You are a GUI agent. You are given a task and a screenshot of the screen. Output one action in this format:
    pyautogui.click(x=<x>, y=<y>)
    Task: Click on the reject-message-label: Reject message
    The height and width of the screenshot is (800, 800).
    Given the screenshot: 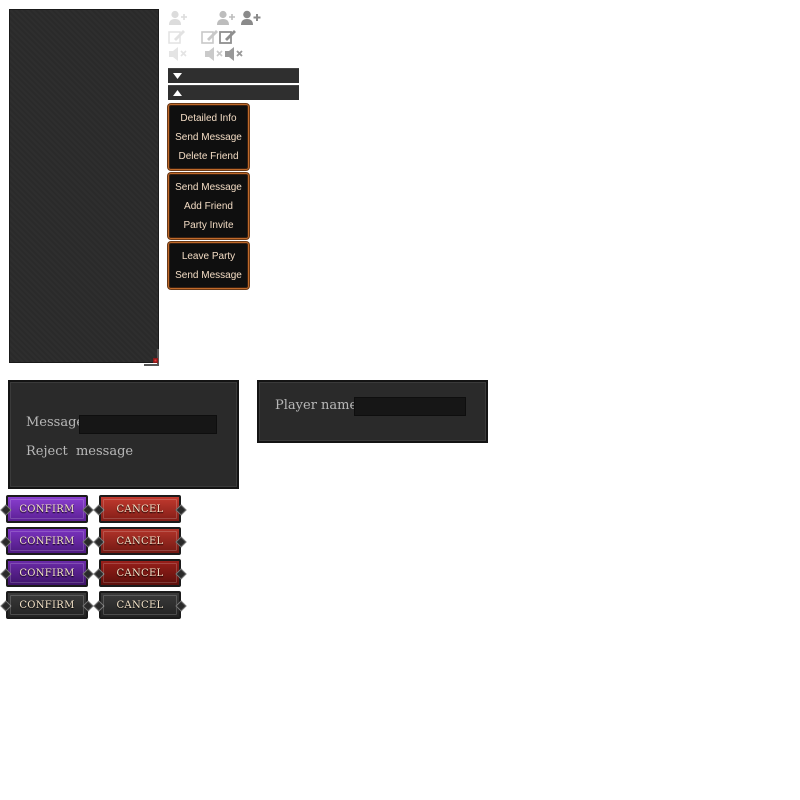 What is the action you would take?
    pyautogui.click(x=79, y=451)
    